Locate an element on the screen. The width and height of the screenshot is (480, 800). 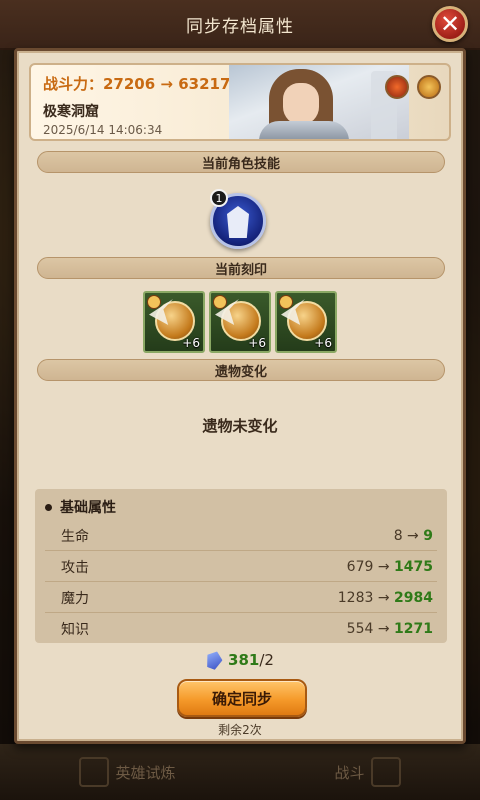
skill-level-badge: 1 is located at coordinates (219, 198).